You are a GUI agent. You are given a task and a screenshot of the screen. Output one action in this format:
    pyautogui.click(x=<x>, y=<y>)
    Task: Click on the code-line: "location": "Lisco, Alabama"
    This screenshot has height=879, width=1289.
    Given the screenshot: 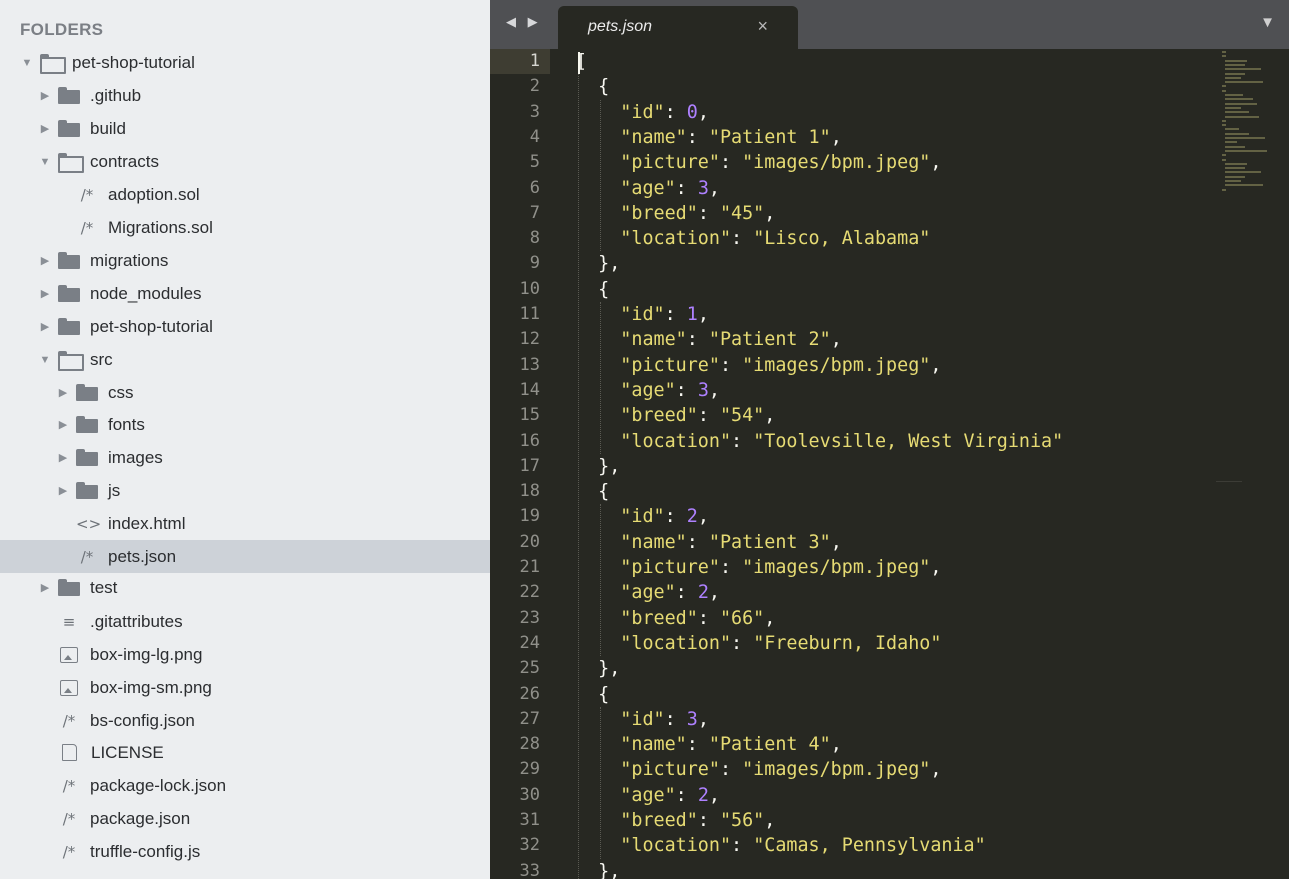 What is the action you would take?
    pyautogui.click(x=775, y=239)
    